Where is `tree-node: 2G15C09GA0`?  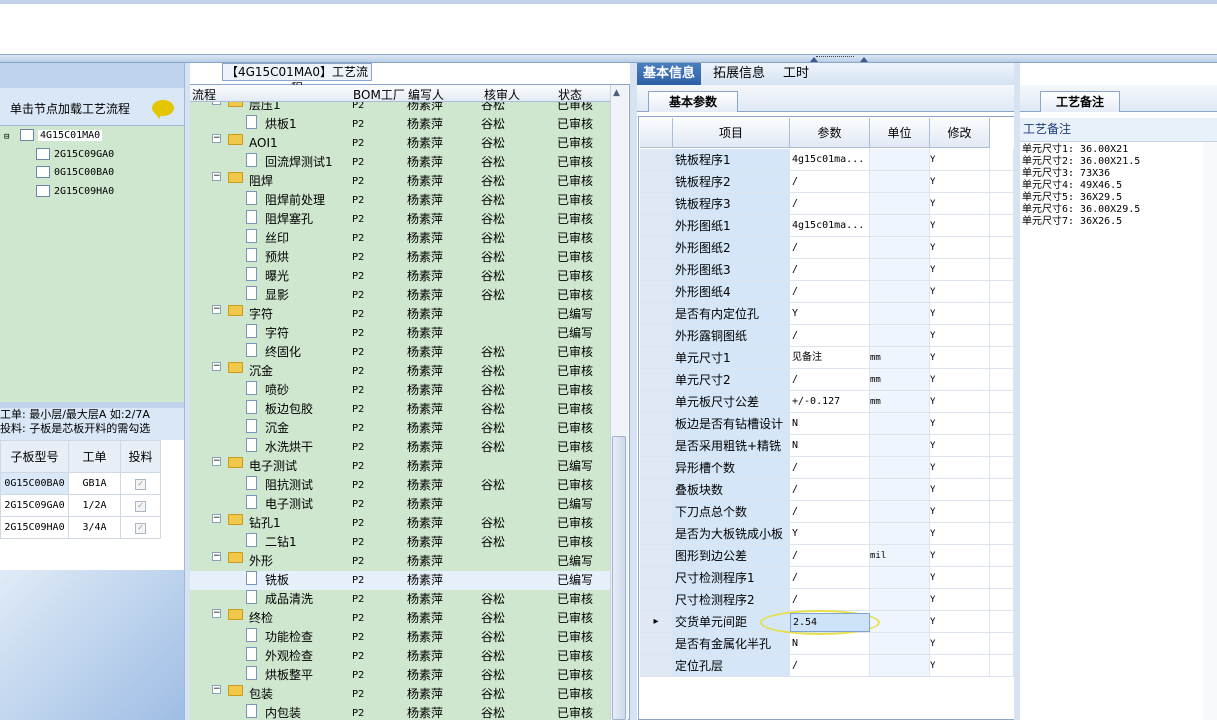 tree-node: 2G15C09GA0 is located at coordinates (75, 155).